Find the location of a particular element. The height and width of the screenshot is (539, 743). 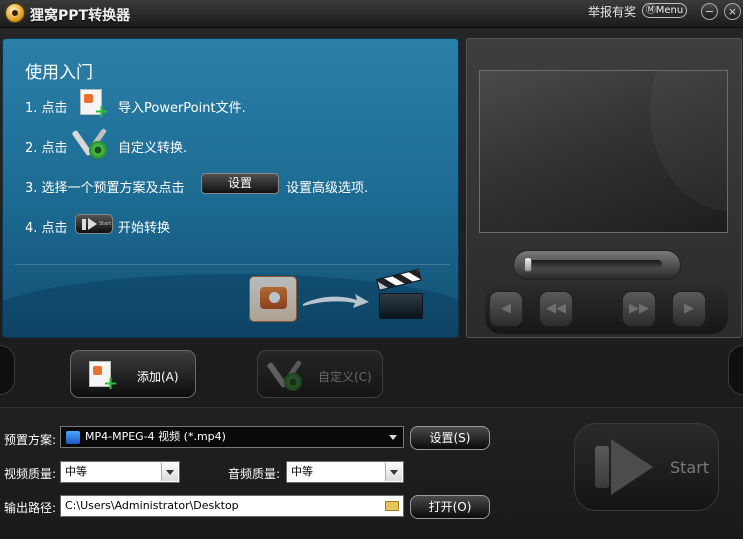

audio-quality-value: 中等 is located at coordinates (302, 471).